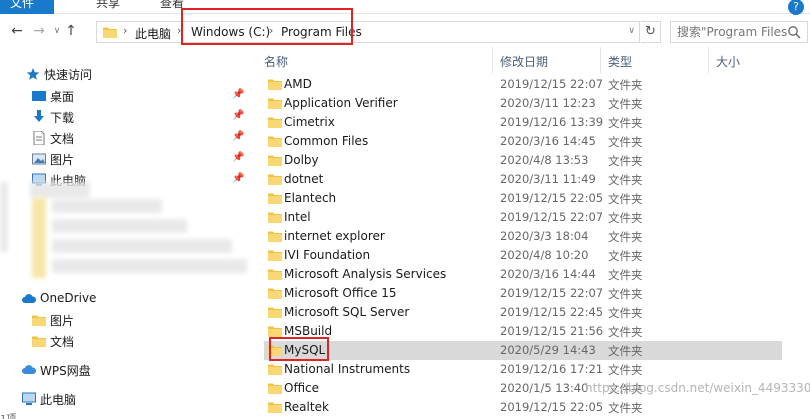 This screenshot has height=419, width=810. Describe the element at coordinates (297, 217) in the screenshot. I see `file-name: Intel` at that location.